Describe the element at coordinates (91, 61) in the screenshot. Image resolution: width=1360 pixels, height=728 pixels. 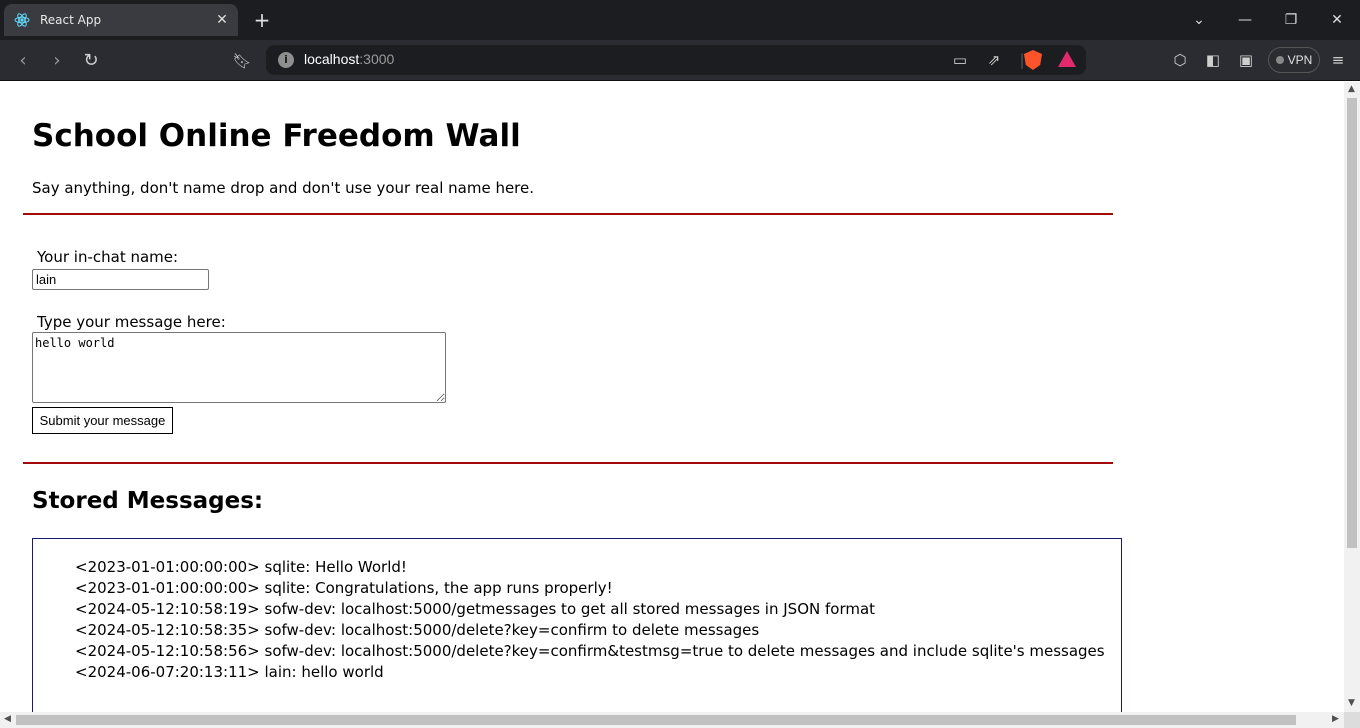
I see `reload-icon: ↻` at that location.